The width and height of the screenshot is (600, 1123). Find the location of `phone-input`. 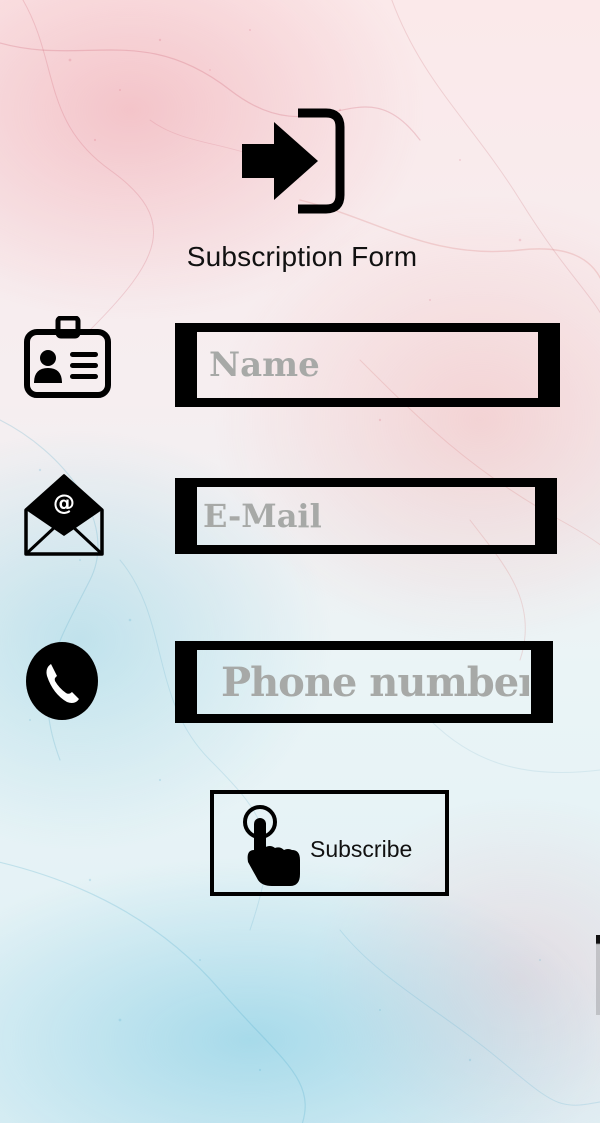

phone-input is located at coordinates (364, 682).